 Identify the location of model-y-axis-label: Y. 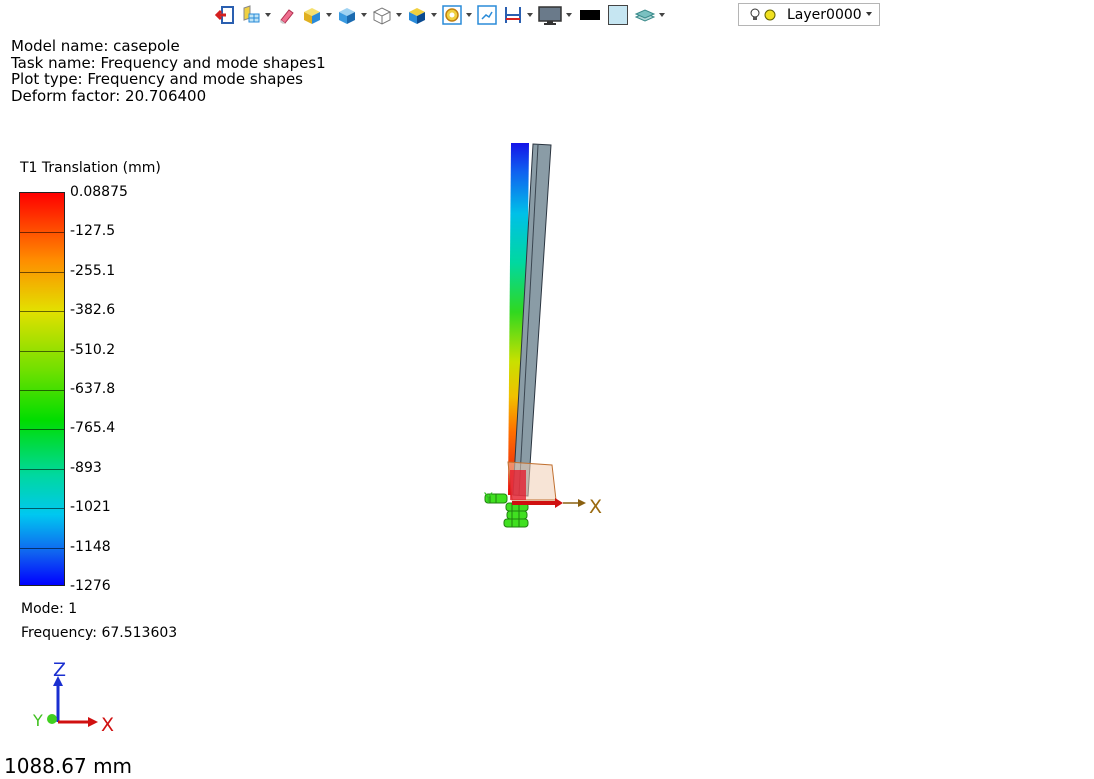
(488, 499).